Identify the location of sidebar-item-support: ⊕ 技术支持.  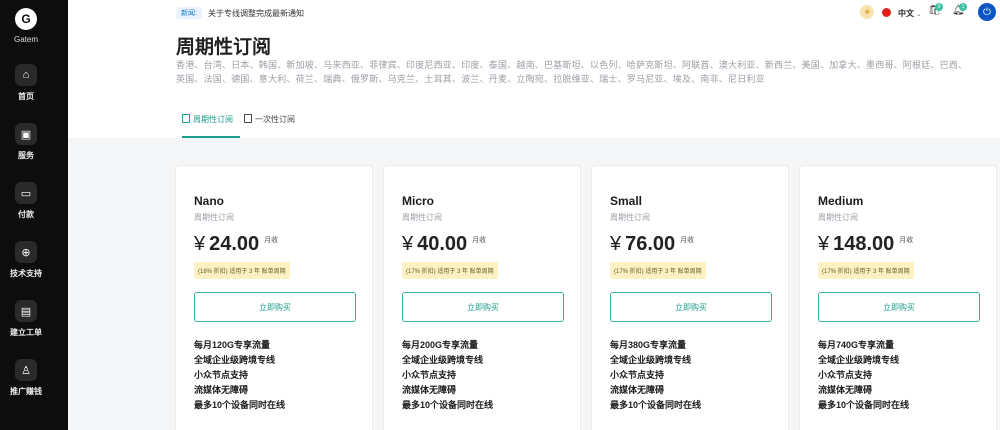
(26, 260).